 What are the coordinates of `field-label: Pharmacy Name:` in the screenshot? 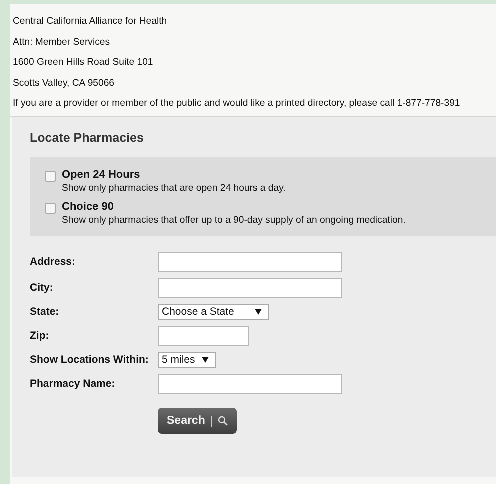 It's located at (73, 384).